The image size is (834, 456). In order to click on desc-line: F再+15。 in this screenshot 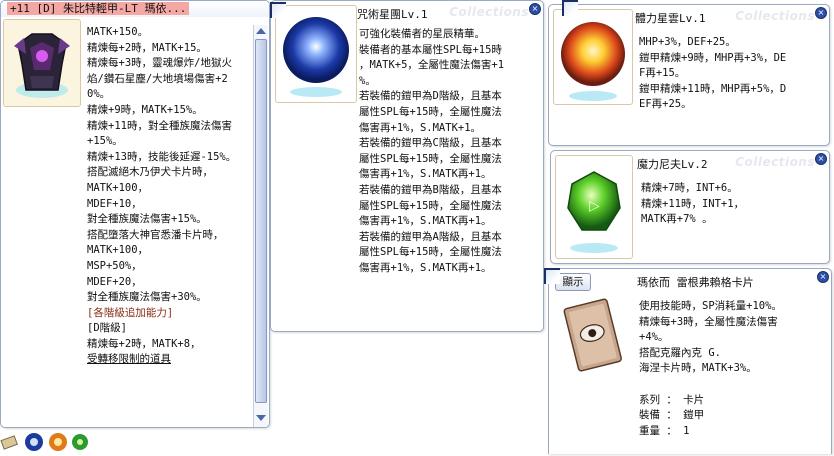, I will do `click(662, 73)`.